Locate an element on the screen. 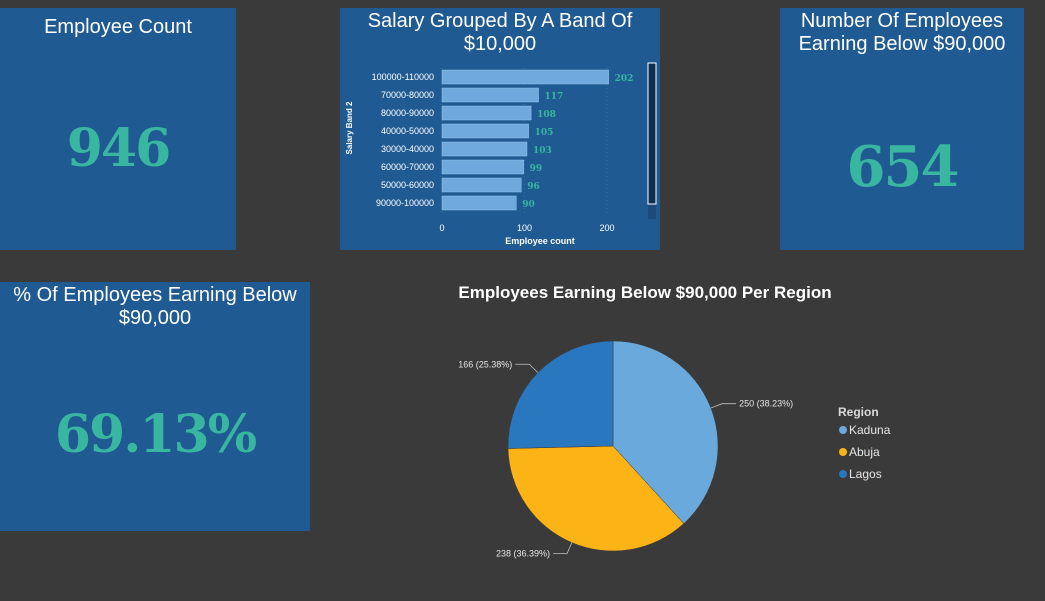 The width and height of the screenshot is (1045, 601). salary-category-label: 30000-40000 is located at coordinates (407, 149).